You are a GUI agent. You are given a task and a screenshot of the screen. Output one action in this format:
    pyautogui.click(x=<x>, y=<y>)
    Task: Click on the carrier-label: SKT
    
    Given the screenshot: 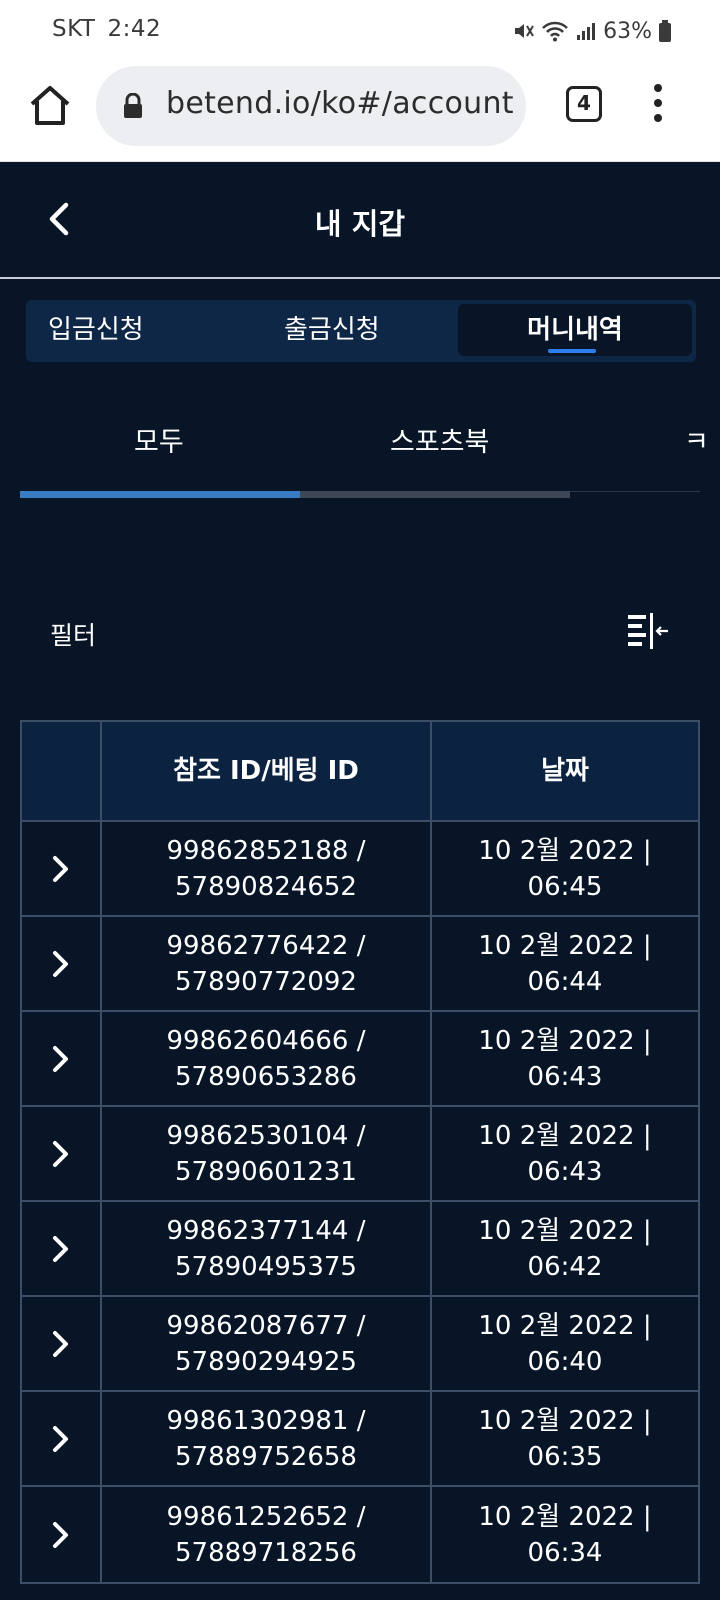 What is the action you would take?
    pyautogui.click(x=74, y=29)
    